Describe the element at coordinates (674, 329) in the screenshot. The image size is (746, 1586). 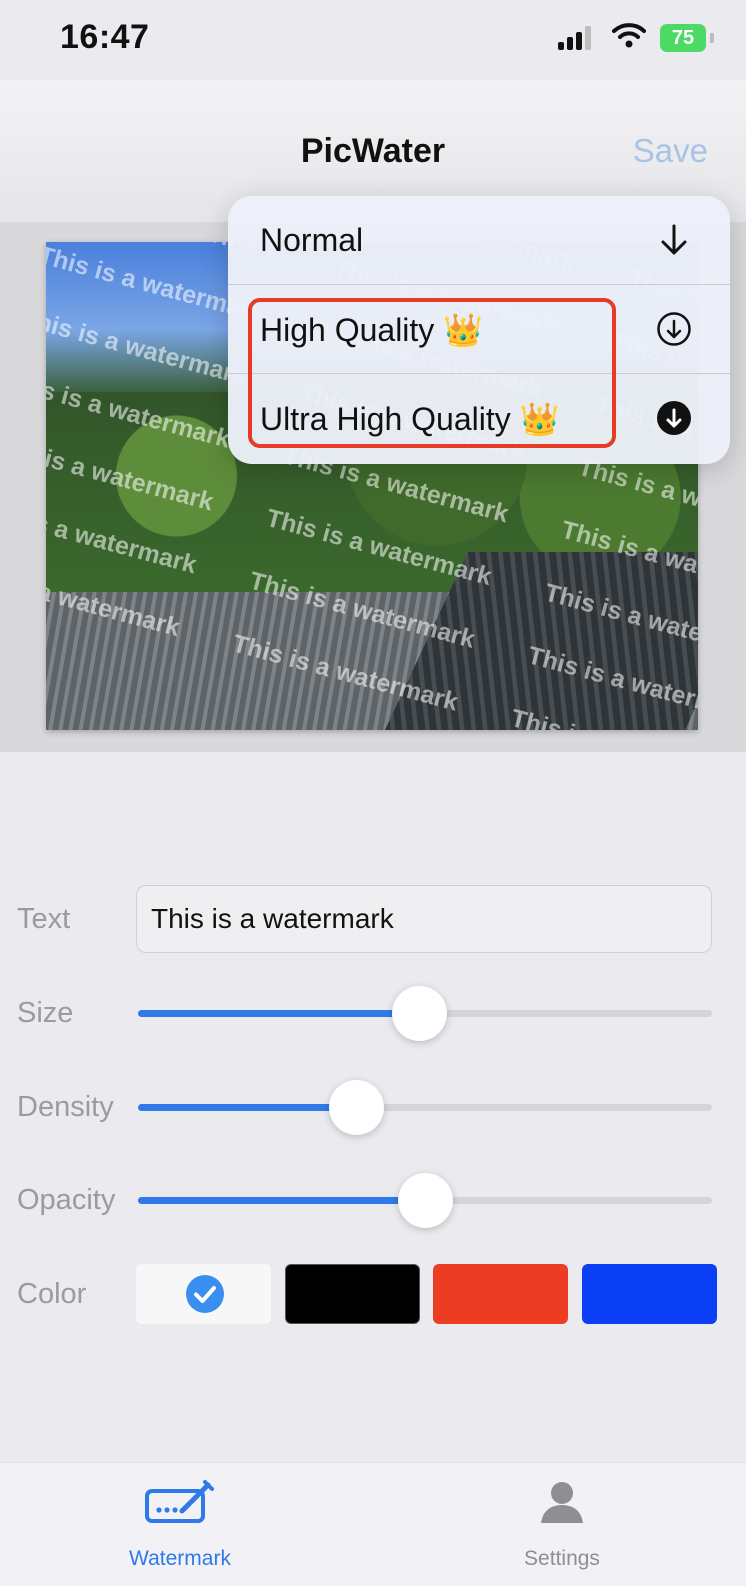
I see `circle-arrow-down-icon` at that location.